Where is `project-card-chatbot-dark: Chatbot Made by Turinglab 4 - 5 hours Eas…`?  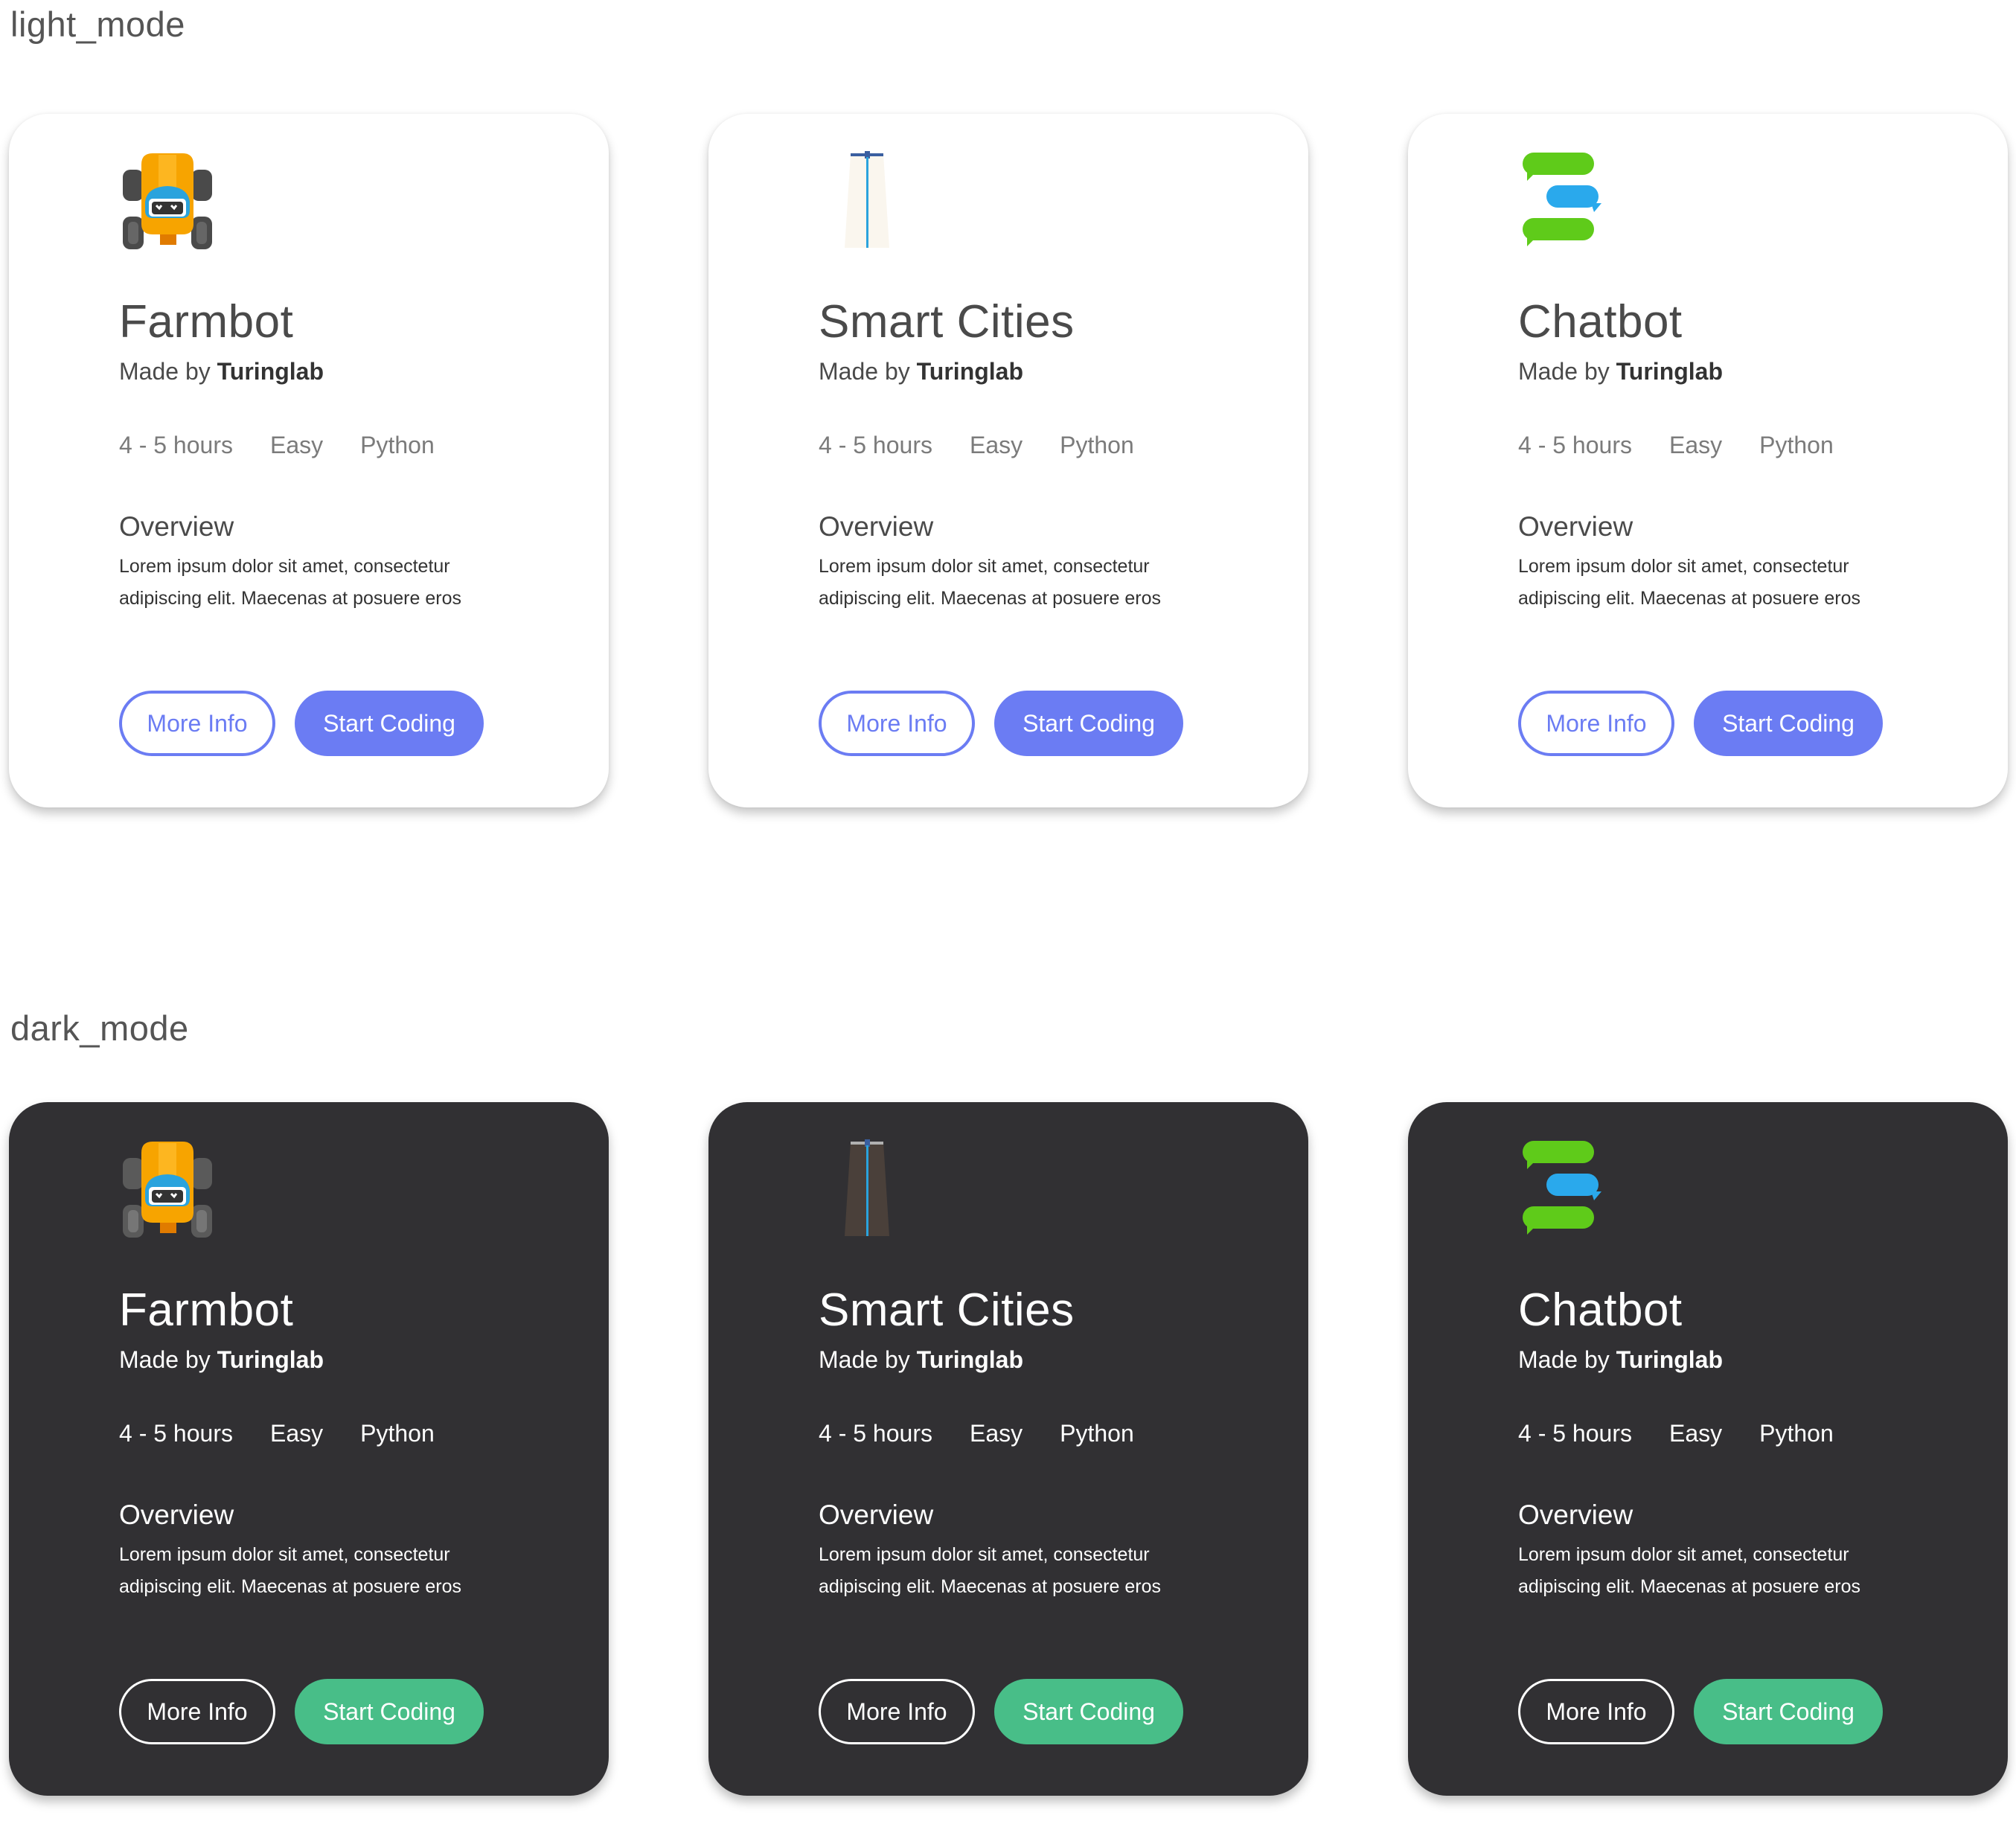
project-card-chatbot-dark: Chatbot Made by Turinglab 4 - 5 hours Eas… is located at coordinates (1708, 1449).